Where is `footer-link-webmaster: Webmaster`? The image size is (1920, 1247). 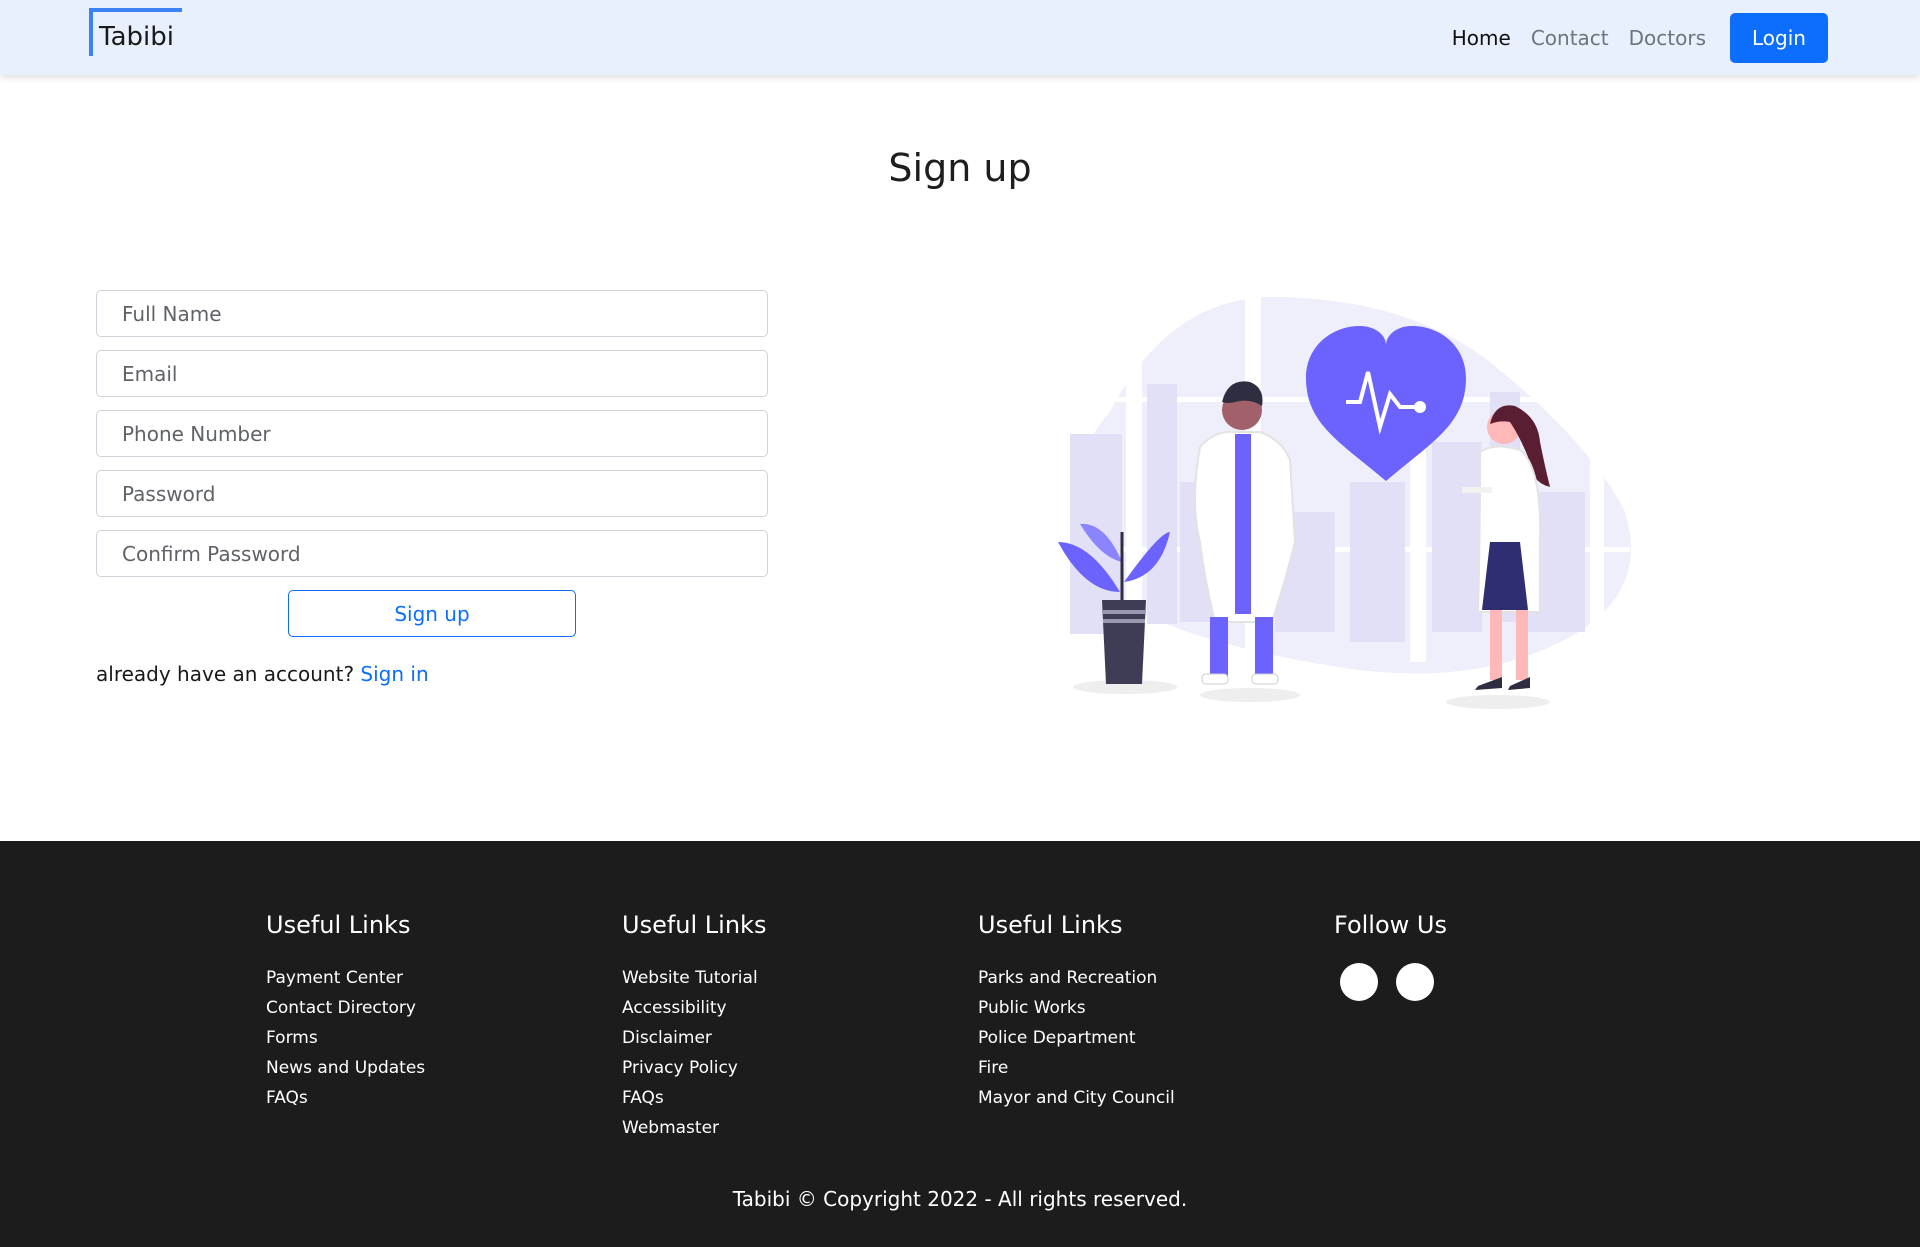 footer-link-webmaster: Webmaster is located at coordinates (792, 1128).